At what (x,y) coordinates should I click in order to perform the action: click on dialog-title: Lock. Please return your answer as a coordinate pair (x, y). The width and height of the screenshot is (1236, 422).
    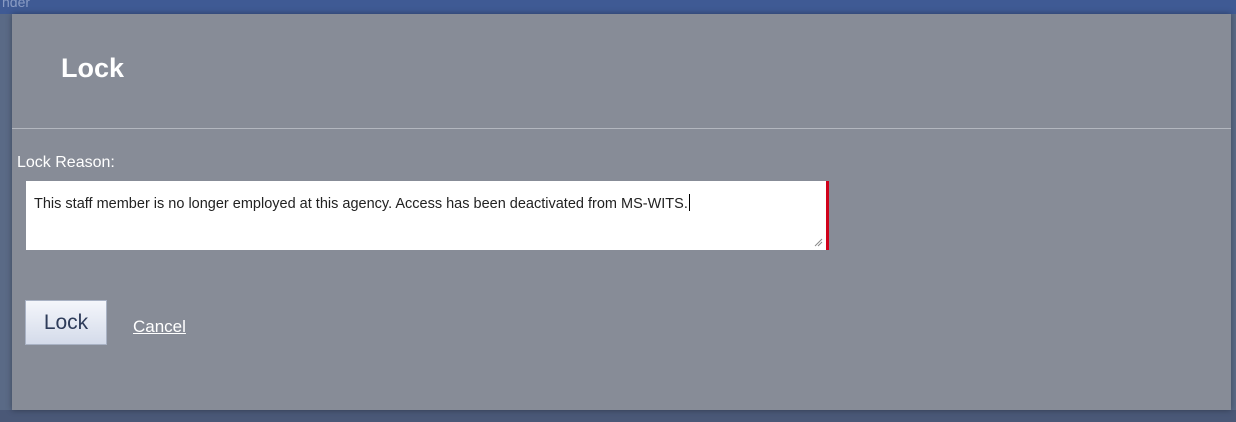
    Looking at the image, I should click on (93, 68).